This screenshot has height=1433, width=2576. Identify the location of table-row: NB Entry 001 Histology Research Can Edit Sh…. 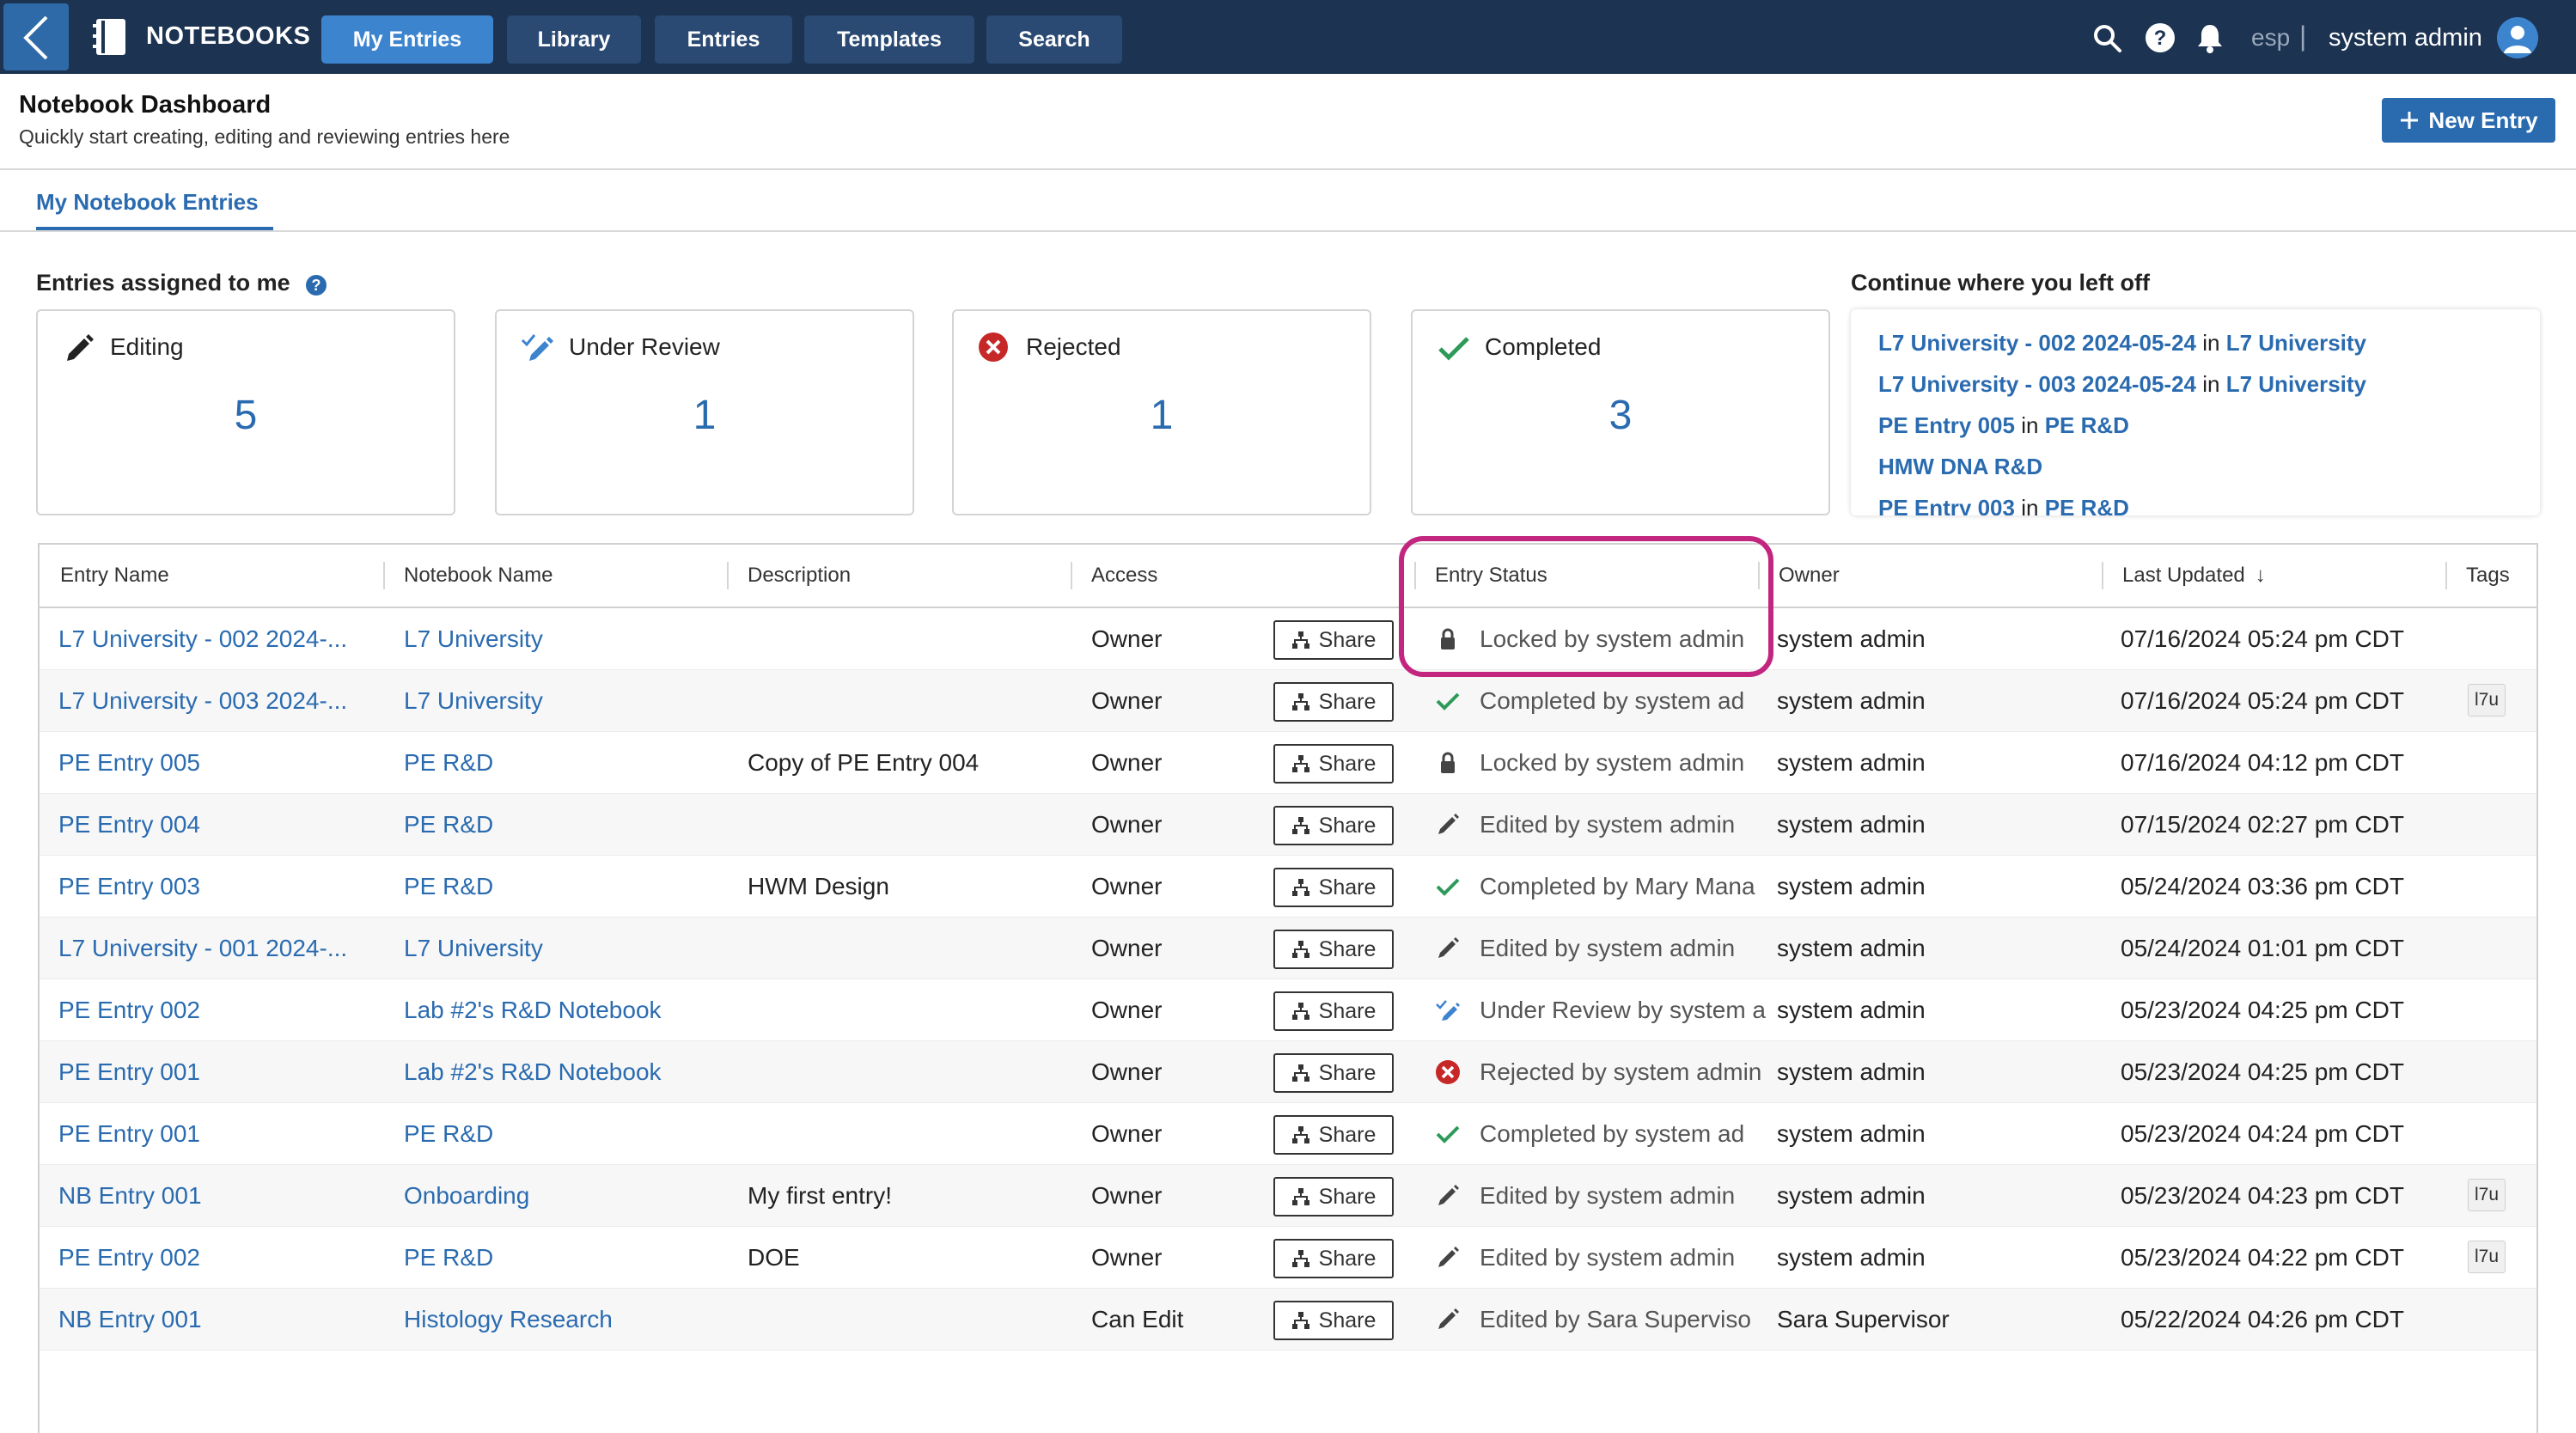
(1288, 1320).